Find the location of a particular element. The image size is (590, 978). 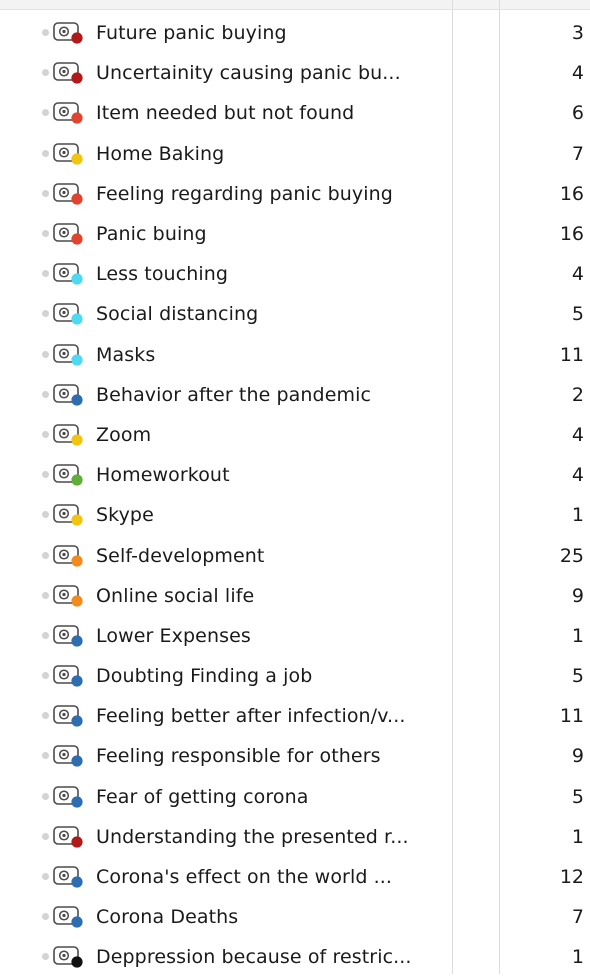

code-row: Feeling better after infection/v... 11 is located at coordinates (295, 716).